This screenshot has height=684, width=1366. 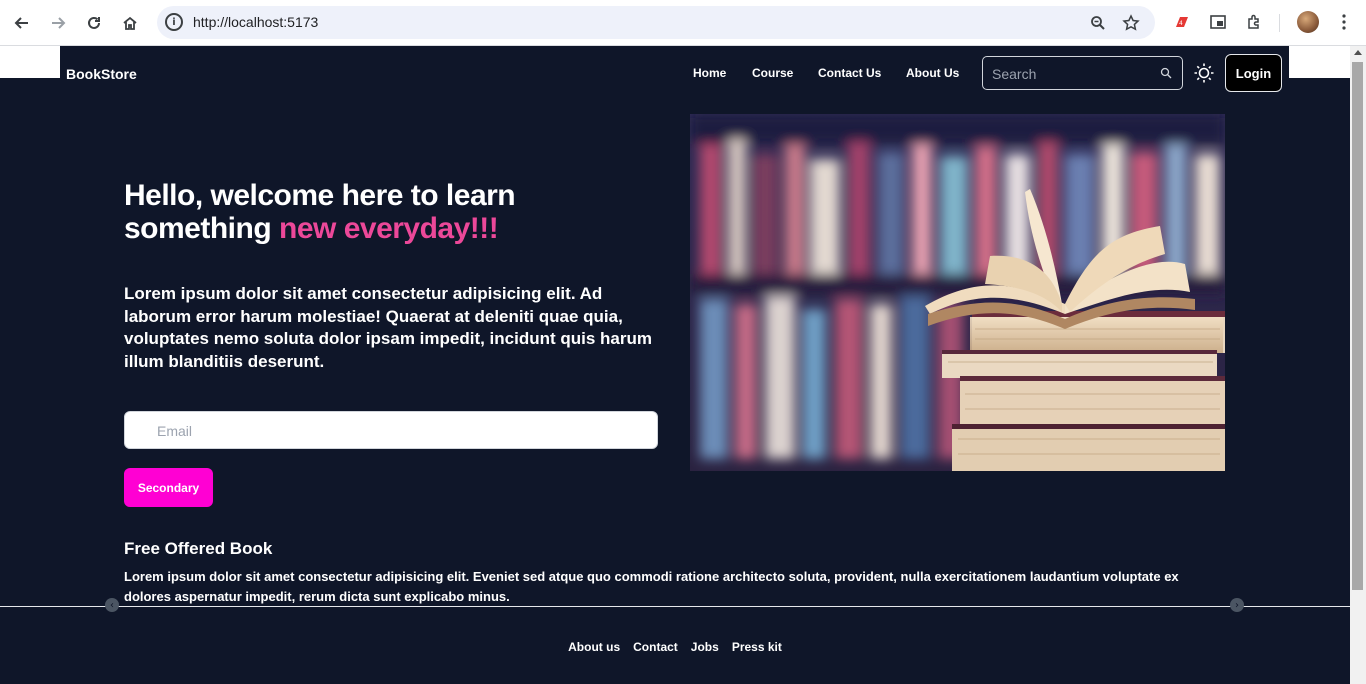 I want to click on nav-link-course: Course, so click(x=772, y=73).